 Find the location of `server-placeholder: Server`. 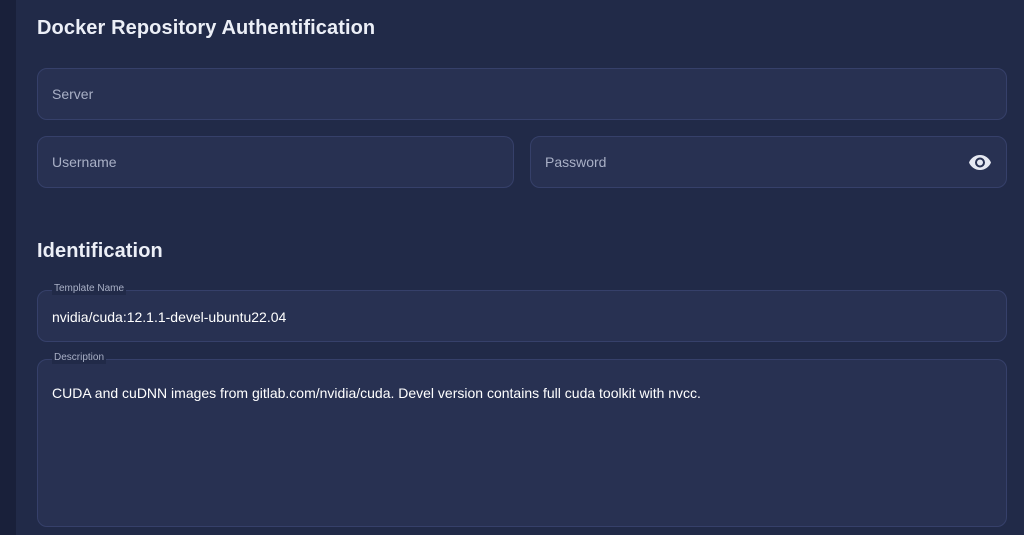

server-placeholder: Server is located at coordinates (73, 94).